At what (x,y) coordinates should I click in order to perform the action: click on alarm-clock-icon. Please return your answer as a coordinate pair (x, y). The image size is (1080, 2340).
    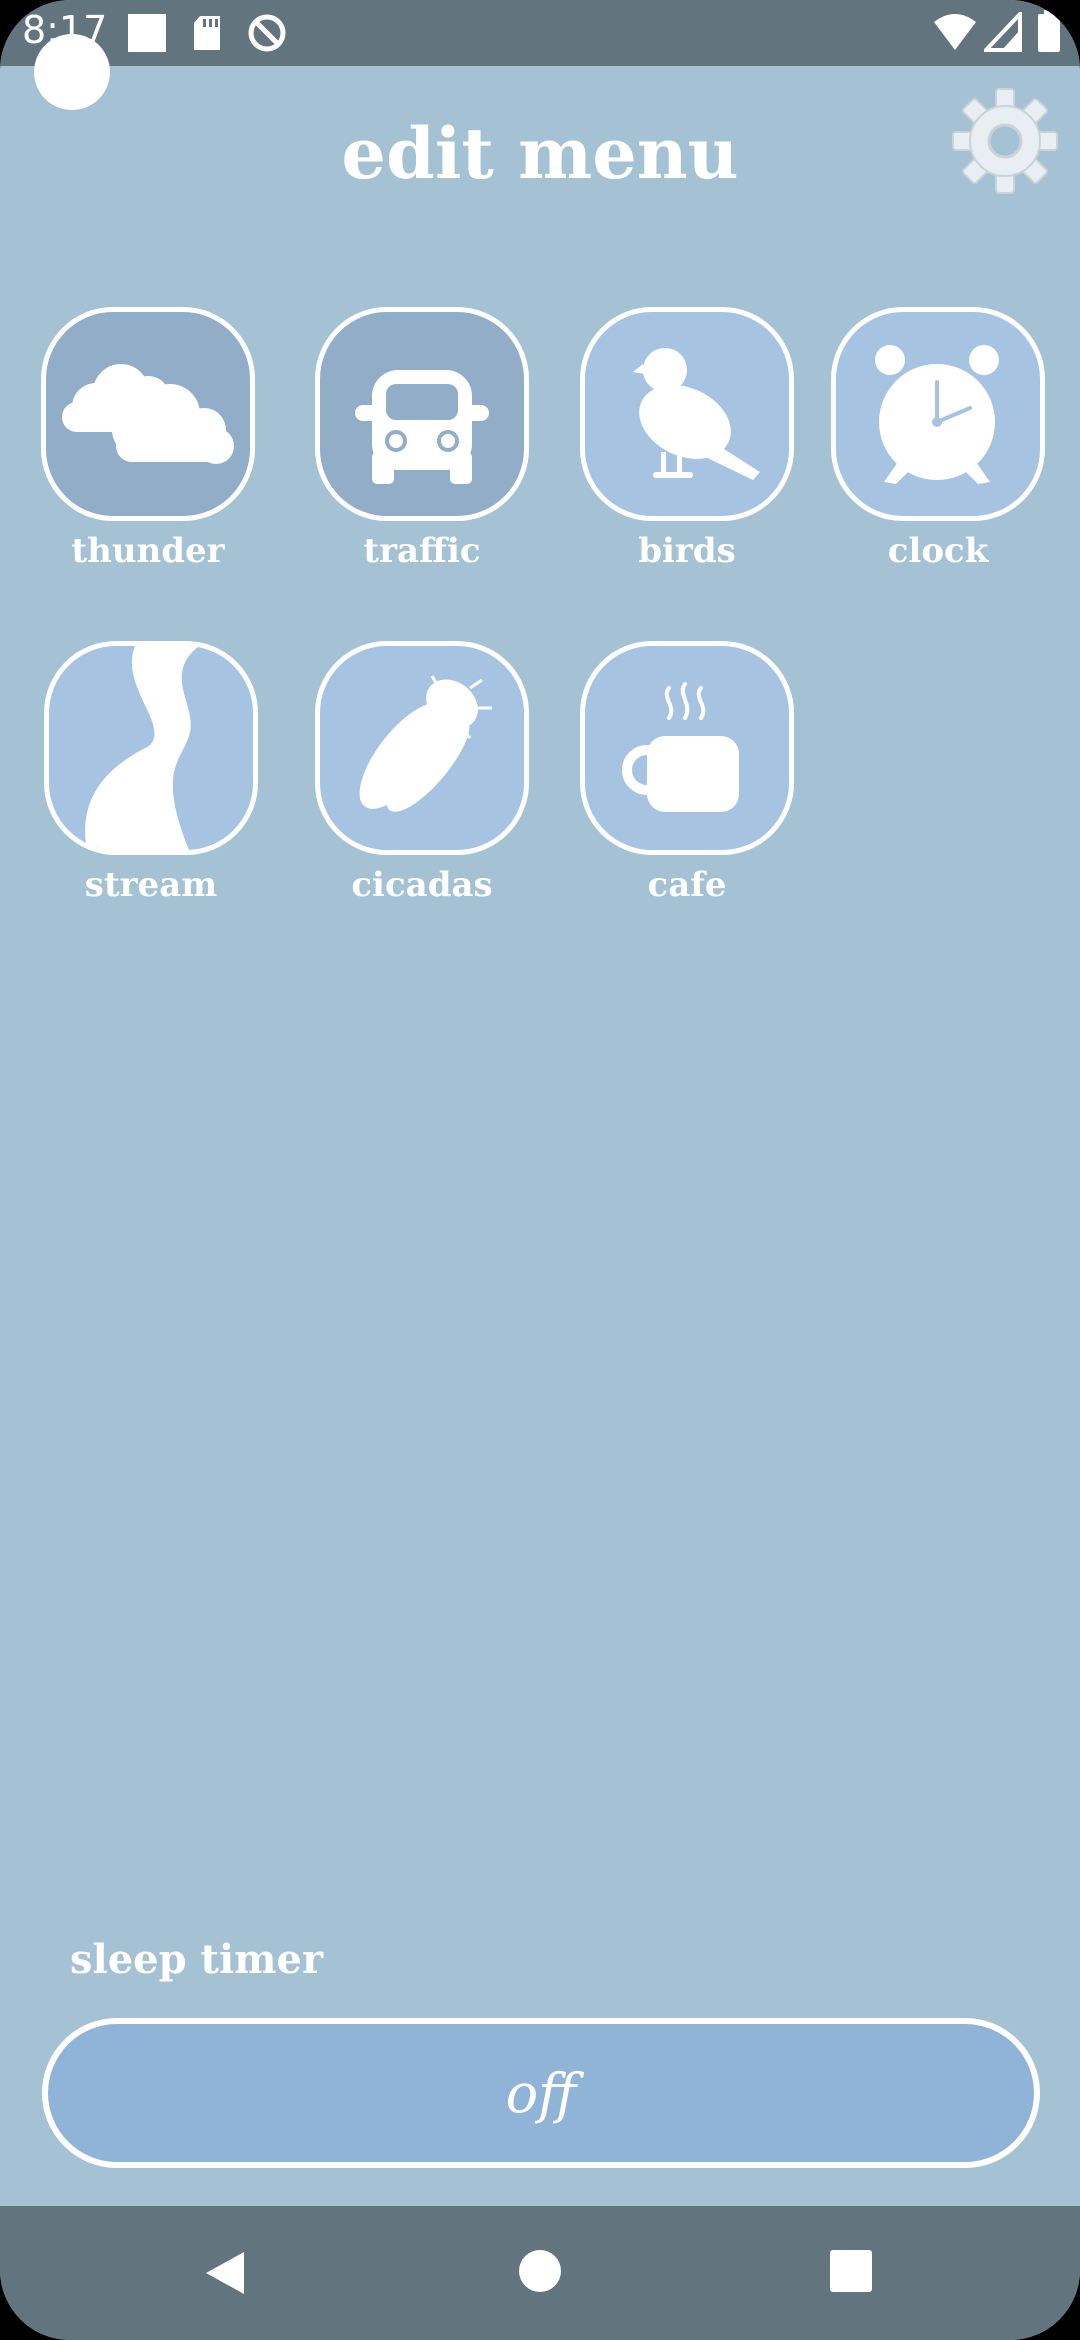
    Looking at the image, I should click on (937, 414).